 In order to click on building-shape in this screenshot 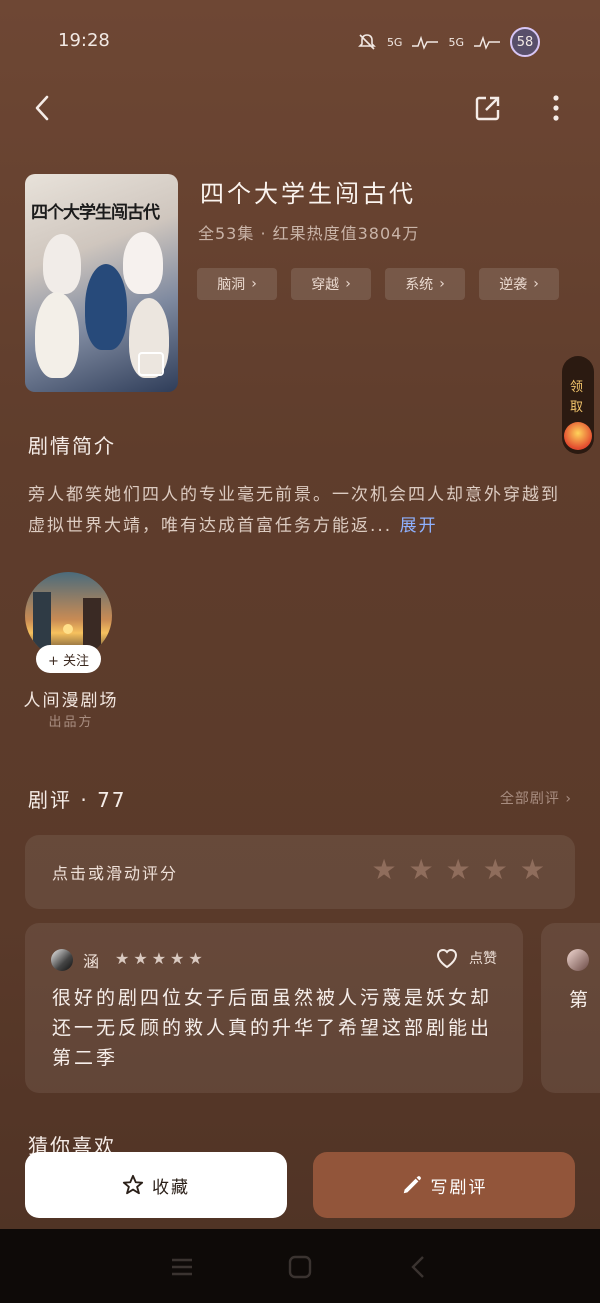, I will do `click(42, 622)`.